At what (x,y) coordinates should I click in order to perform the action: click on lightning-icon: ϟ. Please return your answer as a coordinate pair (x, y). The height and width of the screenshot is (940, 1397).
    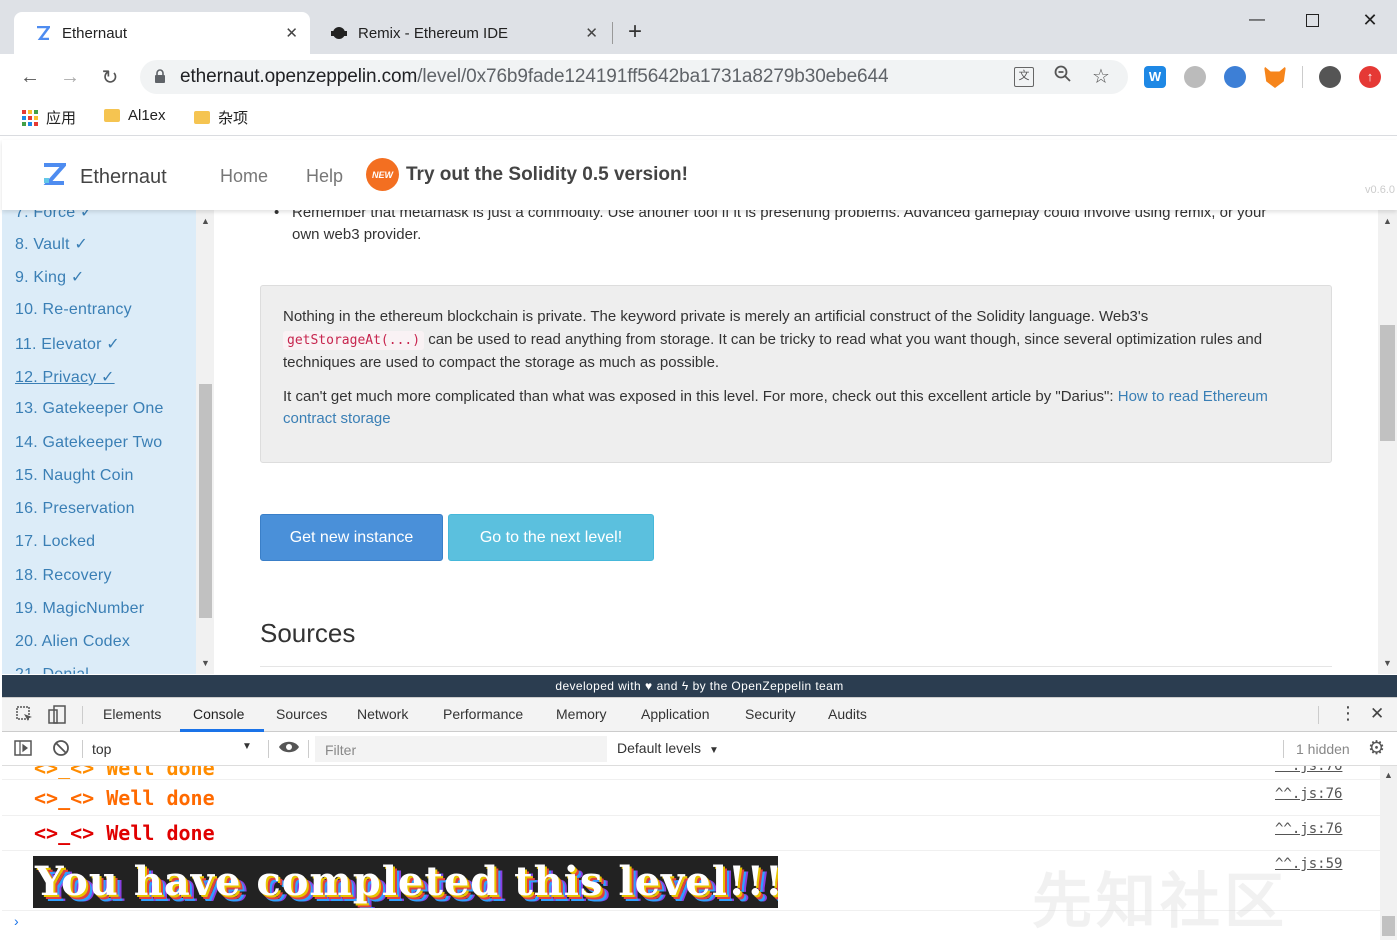
    Looking at the image, I should click on (685, 686).